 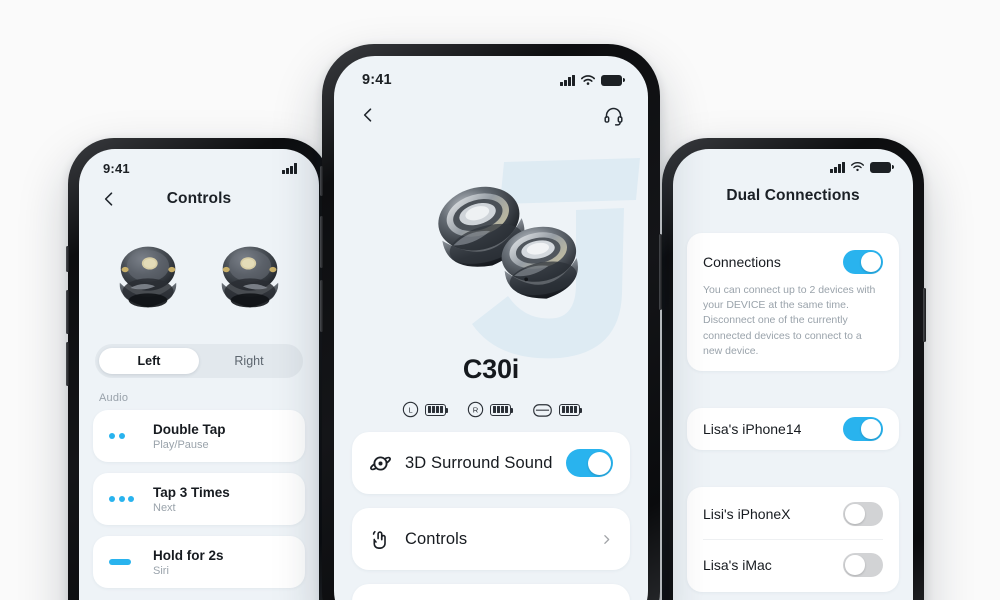 I want to click on device-card-list: Lisi's iPhoneX Lisa's iMac, so click(x=793, y=540).